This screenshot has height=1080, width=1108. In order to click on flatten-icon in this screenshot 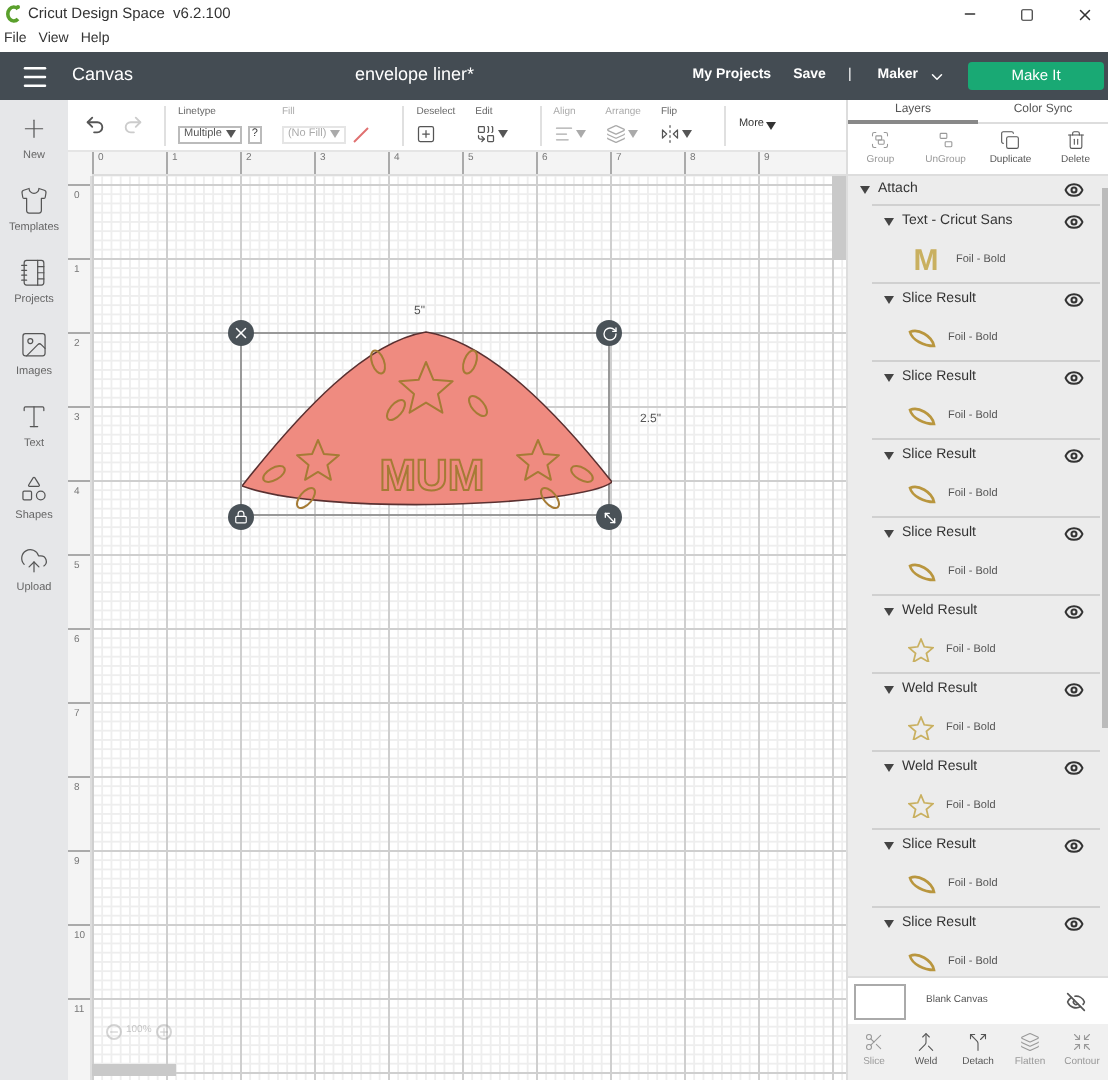, I will do `click(1030, 1042)`.